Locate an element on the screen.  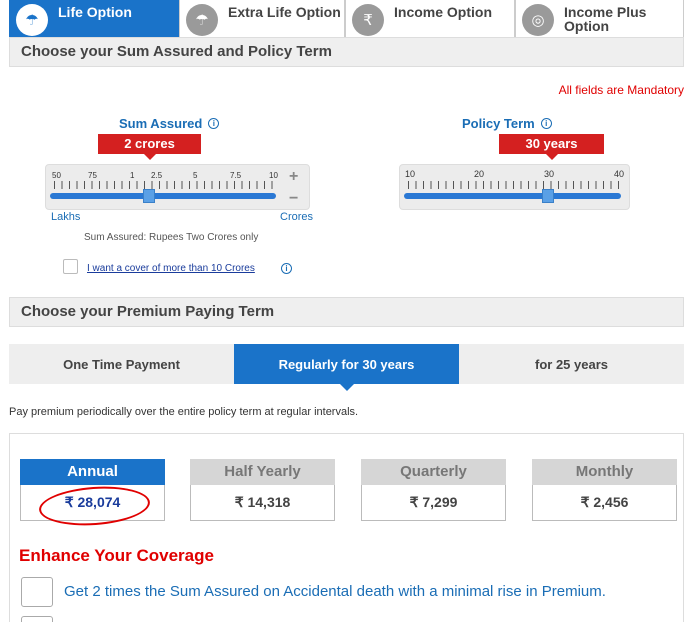
tab-label: Income Option is located at coordinates (443, 12).